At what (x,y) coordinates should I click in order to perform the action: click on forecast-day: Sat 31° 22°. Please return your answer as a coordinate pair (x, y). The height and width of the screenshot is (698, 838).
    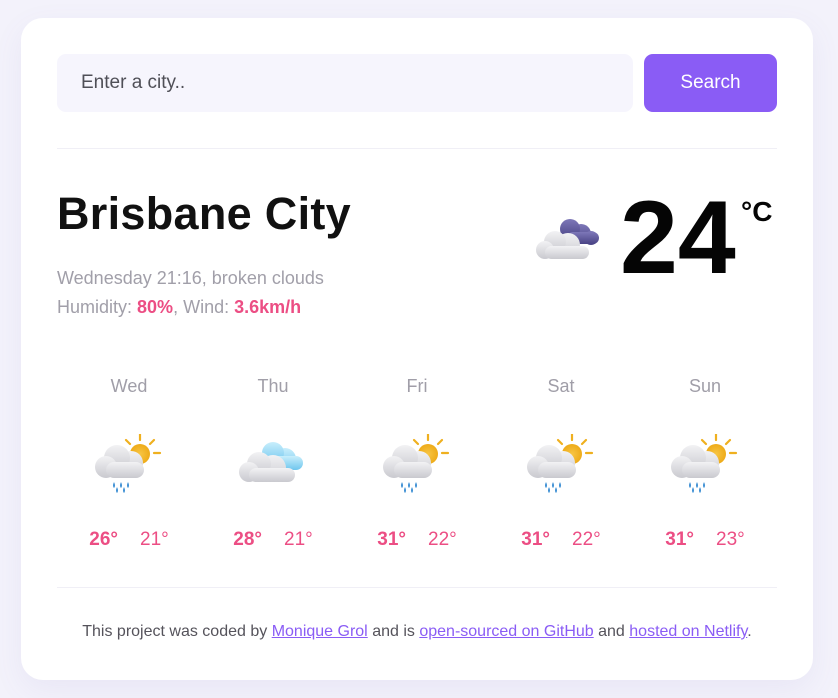
    Looking at the image, I should click on (561, 469).